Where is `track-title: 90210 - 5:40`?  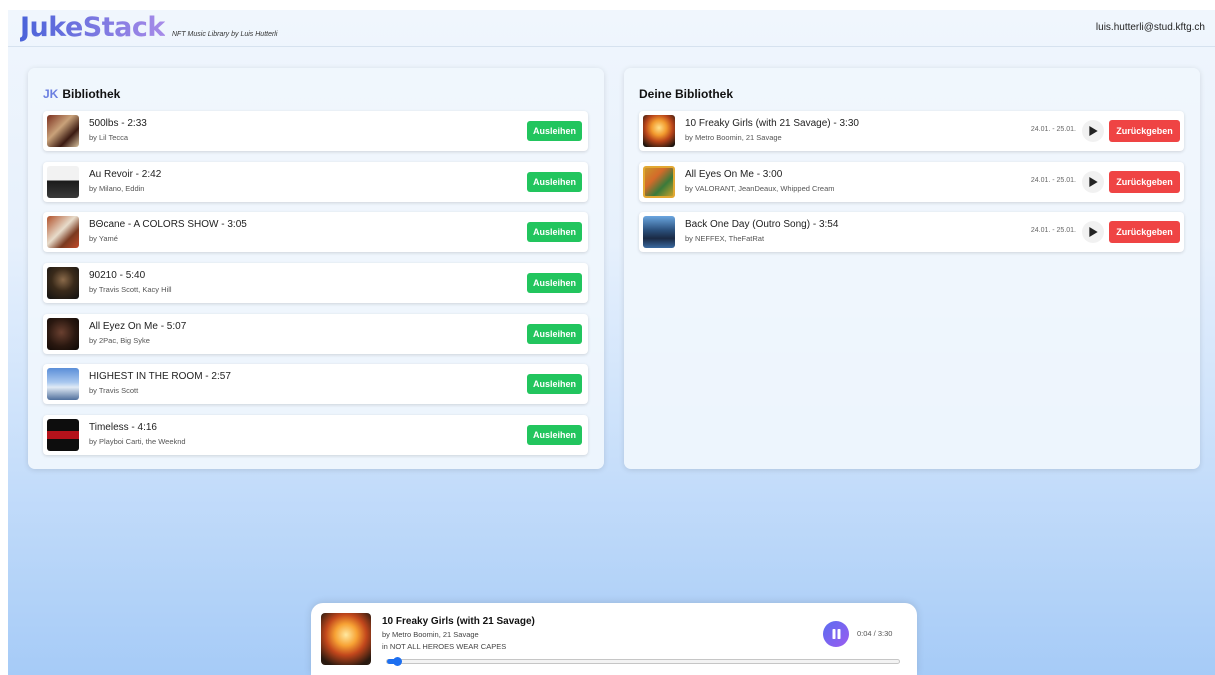 track-title: 90210 - 5:40 is located at coordinates (117, 276).